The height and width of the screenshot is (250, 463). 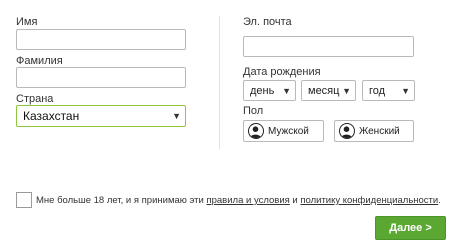 I want to click on dob-year-select: год ▼, so click(x=388, y=90).